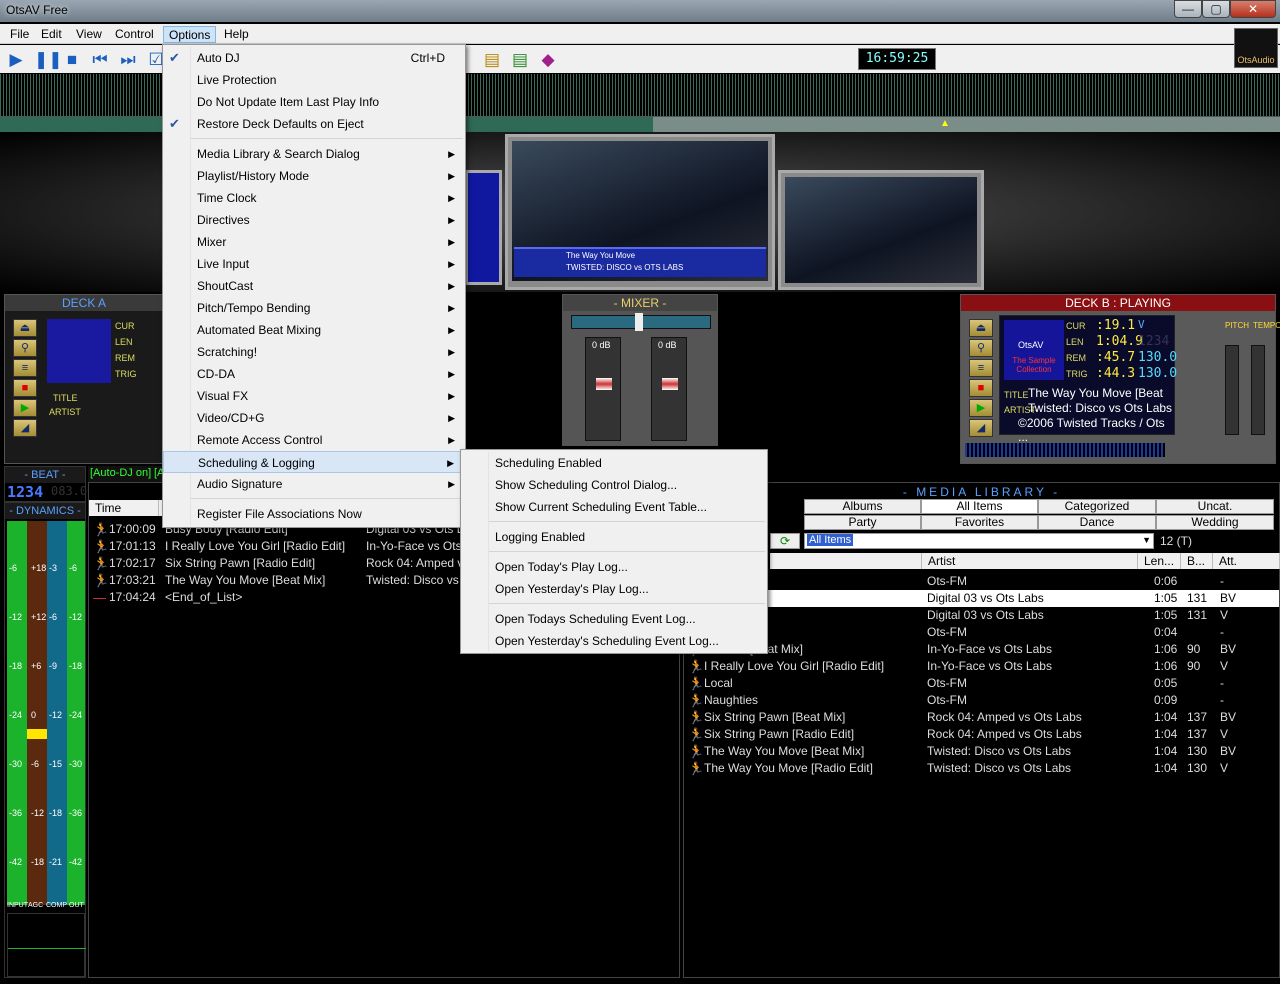 This screenshot has height=984, width=1280. I want to click on channel-b-fader: 0 dB, so click(669, 389).